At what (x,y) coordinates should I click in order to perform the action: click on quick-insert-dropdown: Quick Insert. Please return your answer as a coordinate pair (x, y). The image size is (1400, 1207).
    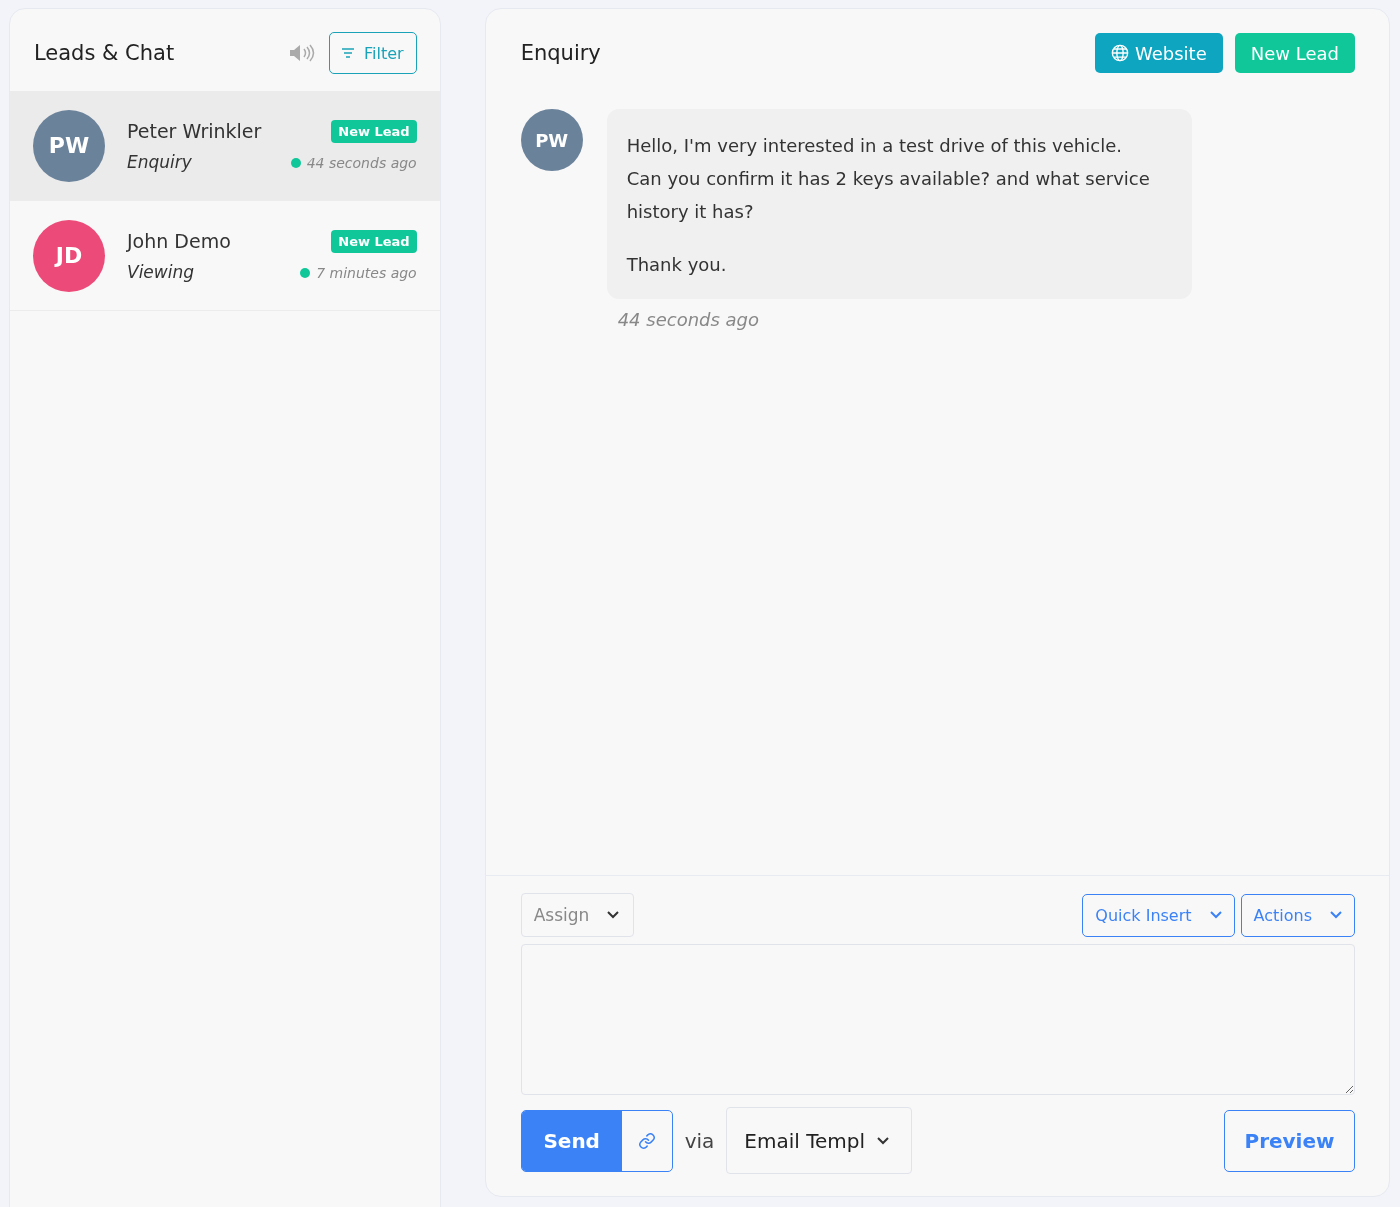
    Looking at the image, I should click on (1158, 915).